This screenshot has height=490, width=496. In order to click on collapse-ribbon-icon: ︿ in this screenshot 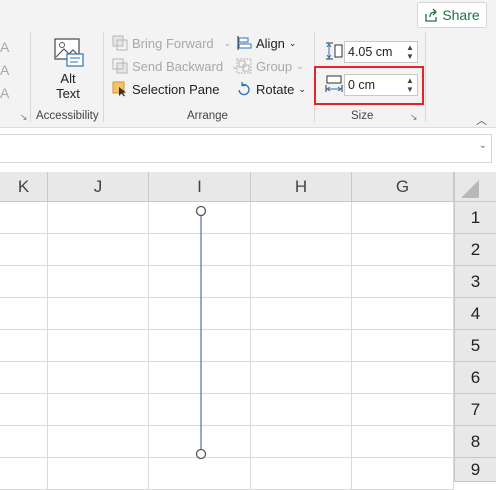, I will do `click(481, 120)`.